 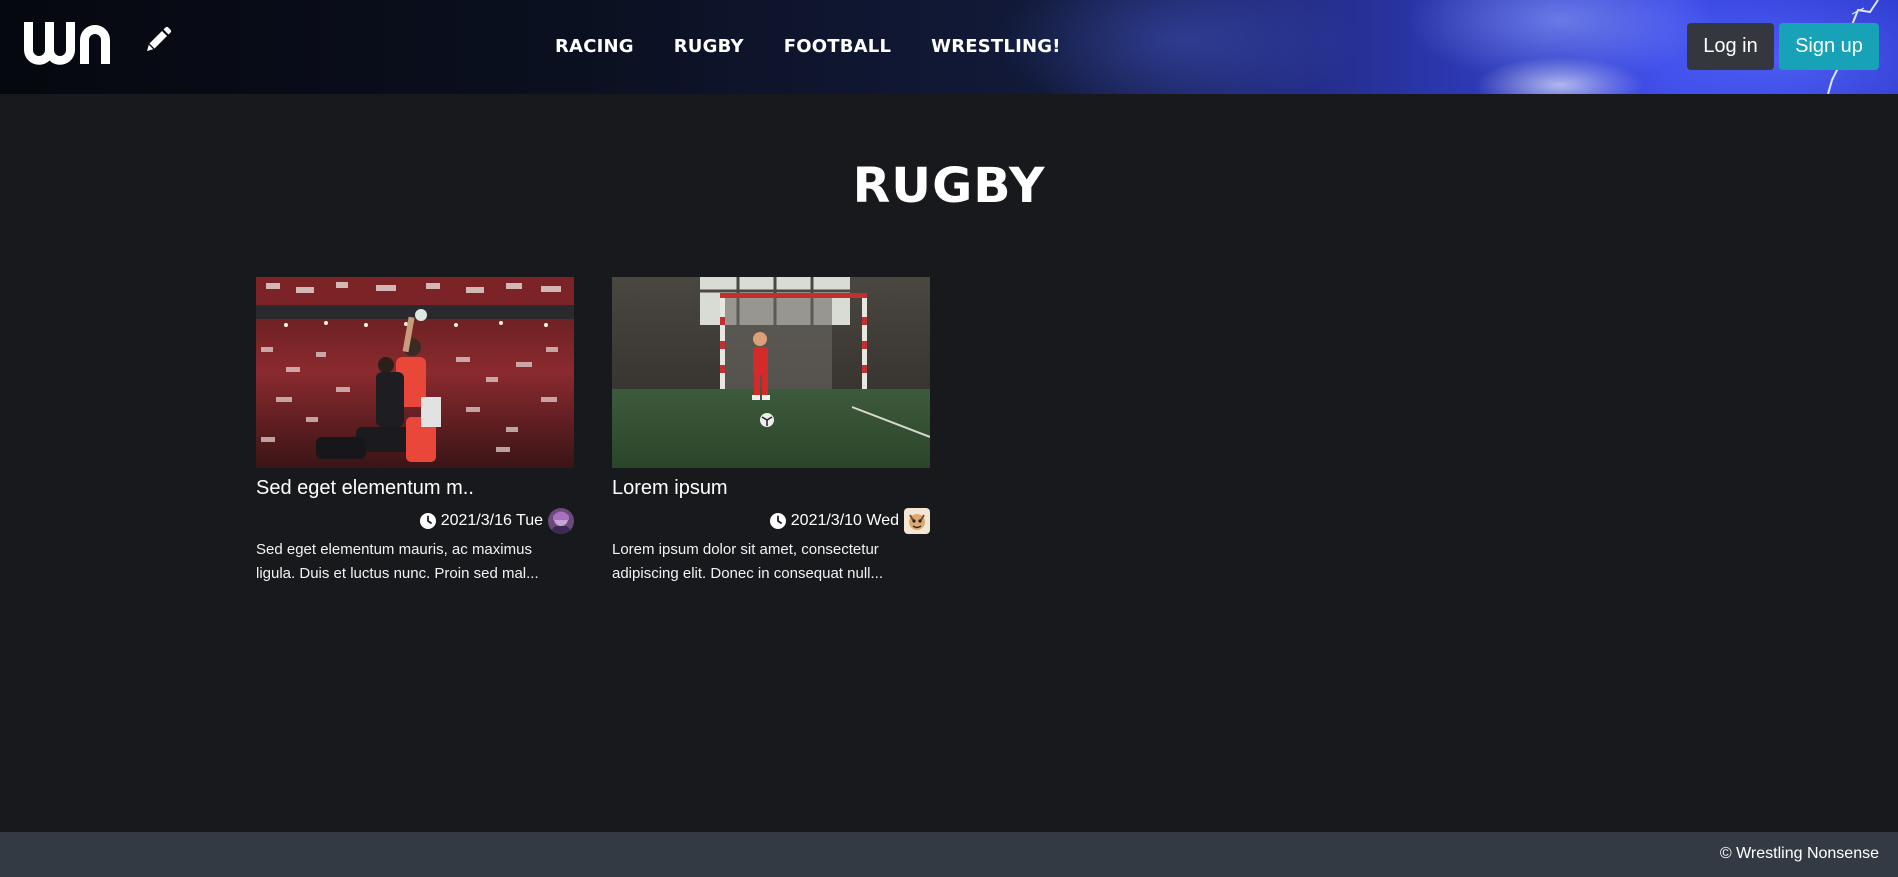 What do you see at coordinates (949, 854) in the screenshot?
I see `site-footer: © Wrestling Nonsense` at bounding box center [949, 854].